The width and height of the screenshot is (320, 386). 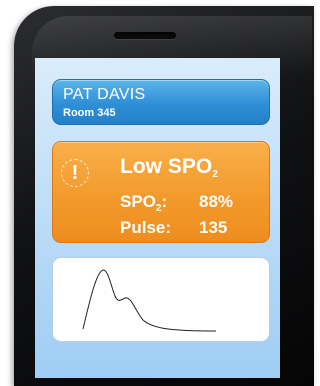 I want to click on alert-title-subscript: 2, so click(x=215, y=174).